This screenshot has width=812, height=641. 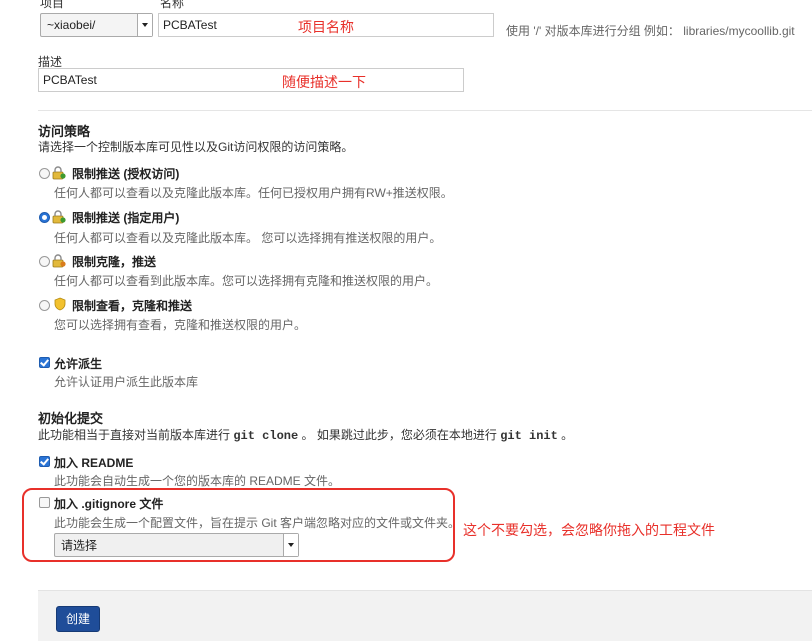 What do you see at coordinates (78, 619) in the screenshot?
I see `create-button: 创建` at bounding box center [78, 619].